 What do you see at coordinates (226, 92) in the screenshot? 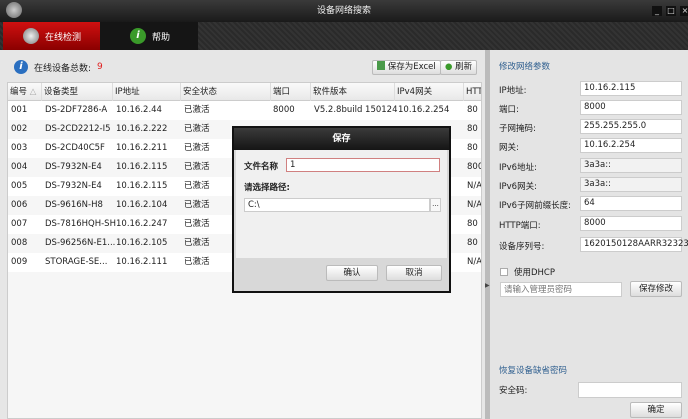
I see `col-security: 安全状态` at bounding box center [226, 92].